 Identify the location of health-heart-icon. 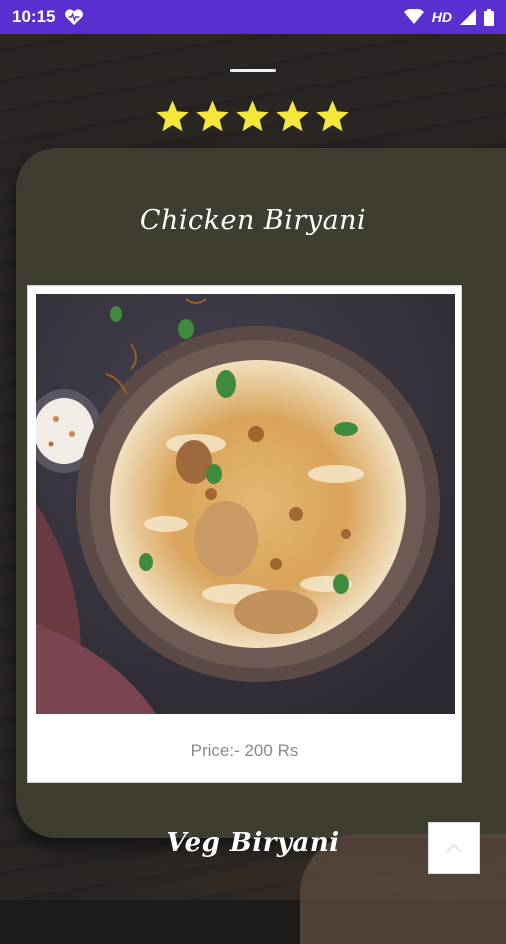
(74, 17).